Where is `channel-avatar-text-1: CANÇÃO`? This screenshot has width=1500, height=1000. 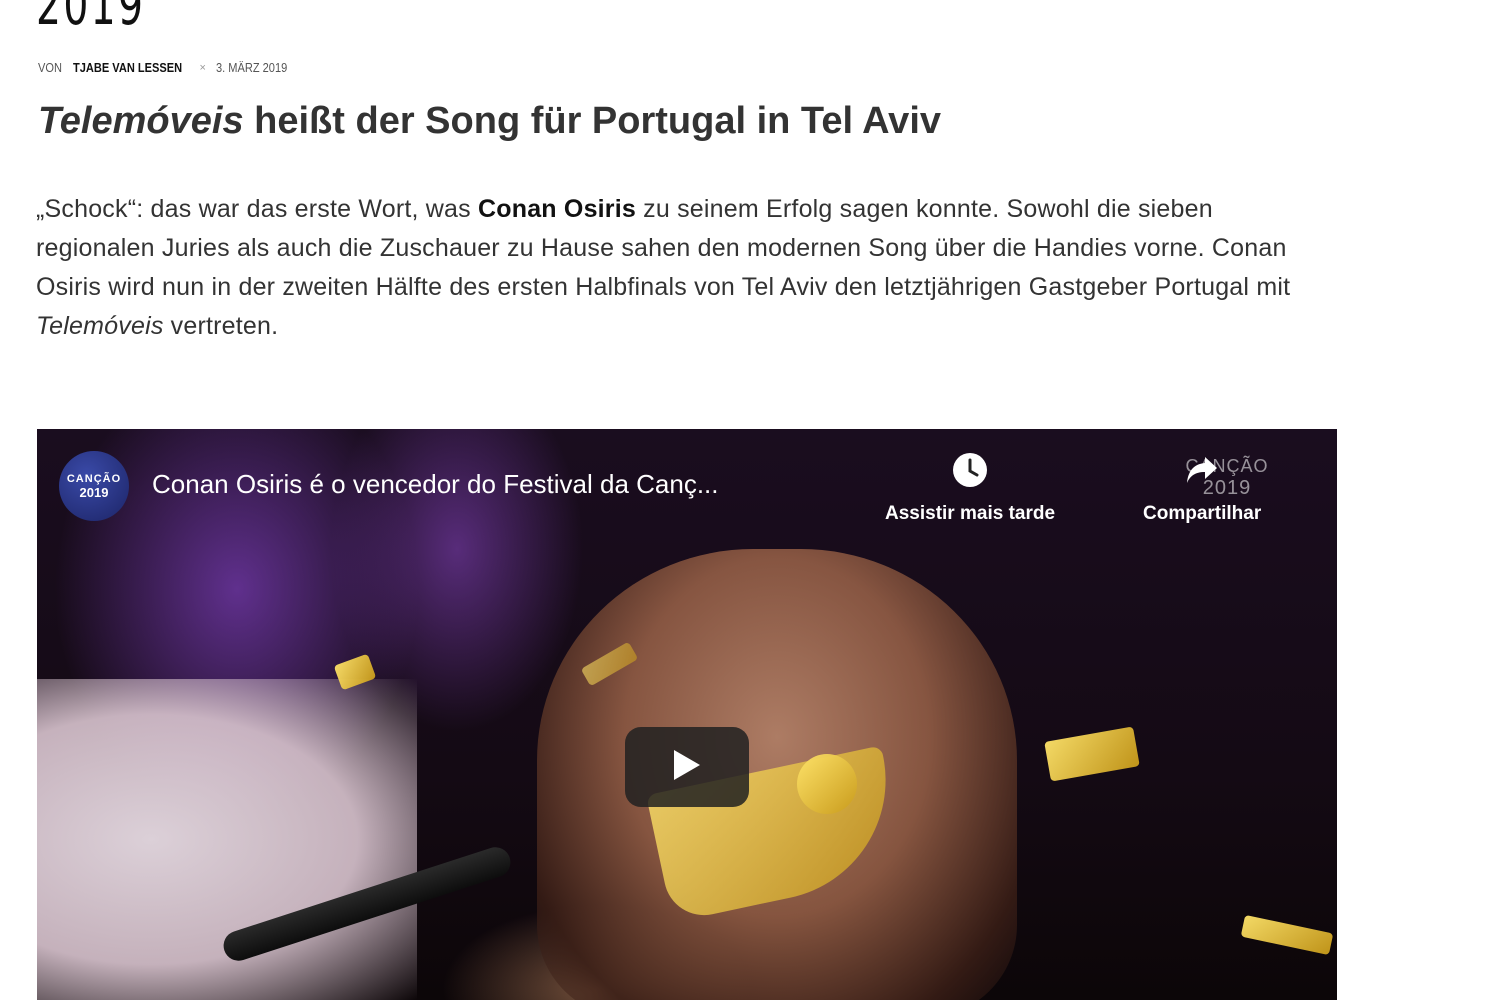
channel-avatar-text-1: CANÇÃO is located at coordinates (94, 478).